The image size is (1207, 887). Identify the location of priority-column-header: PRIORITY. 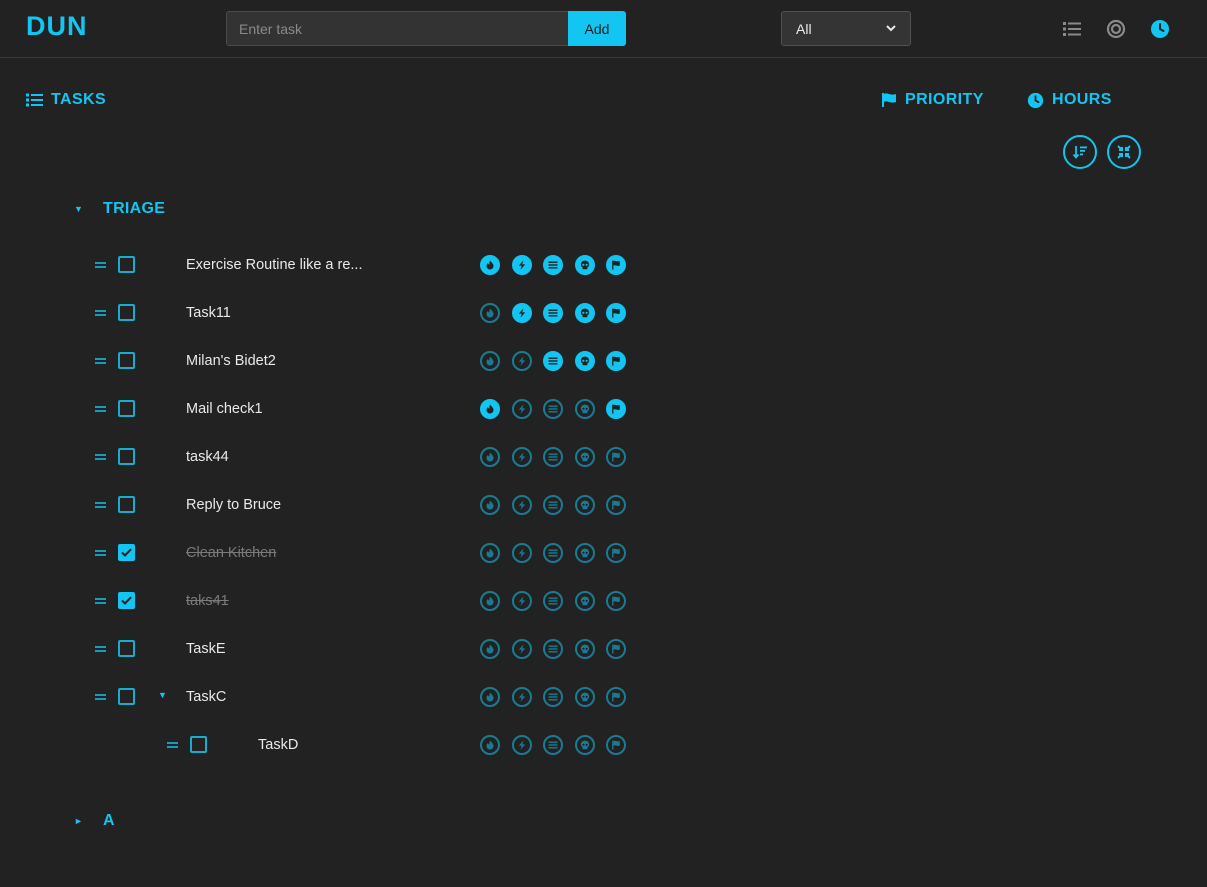
(932, 100).